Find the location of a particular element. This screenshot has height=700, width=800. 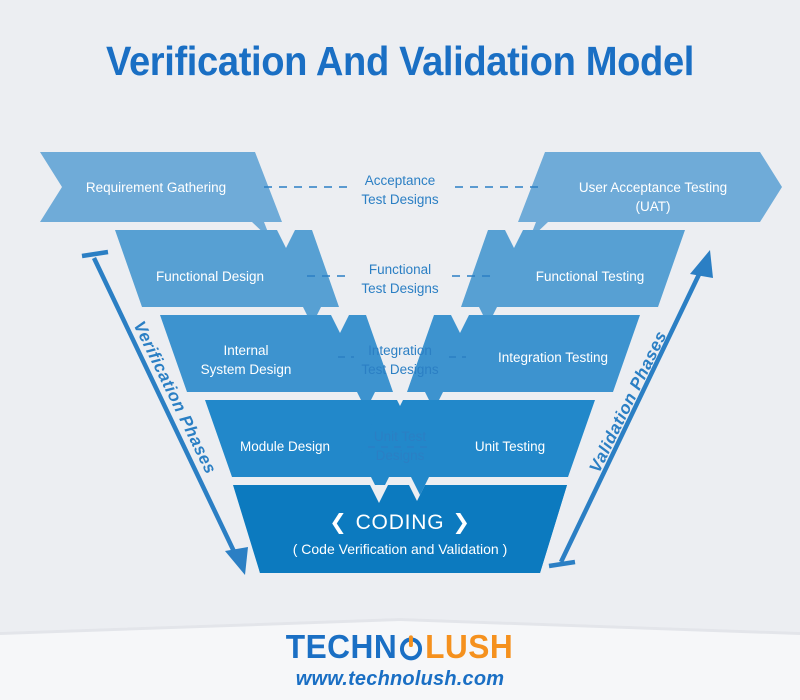

connector-label-line1: Functional is located at coordinates (400, 269).